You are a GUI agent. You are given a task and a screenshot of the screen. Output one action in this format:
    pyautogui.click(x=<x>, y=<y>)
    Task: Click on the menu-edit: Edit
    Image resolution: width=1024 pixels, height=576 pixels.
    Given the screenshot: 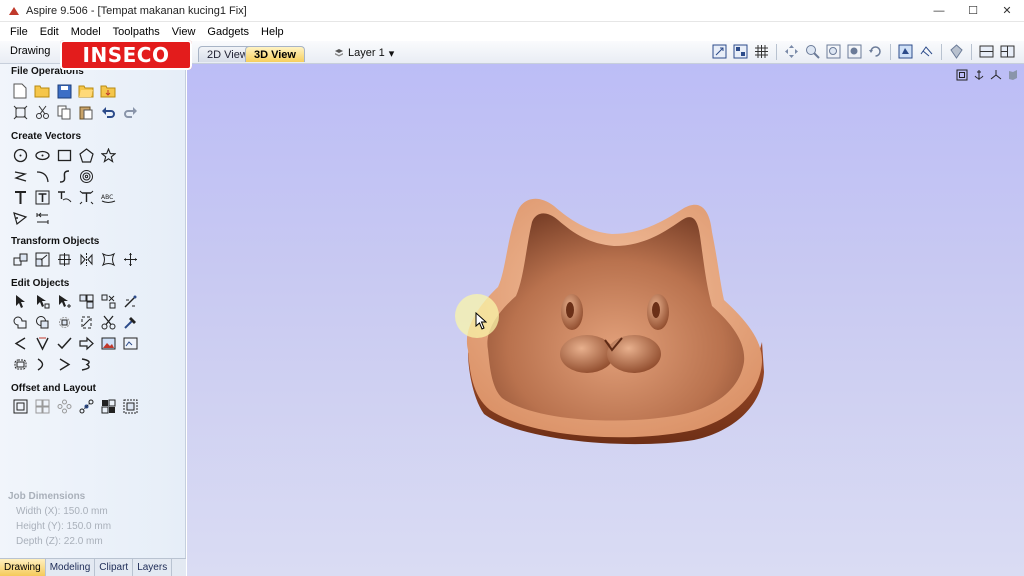 What is the action you would take?
    pyautogui.click(x=49, y=32)
    